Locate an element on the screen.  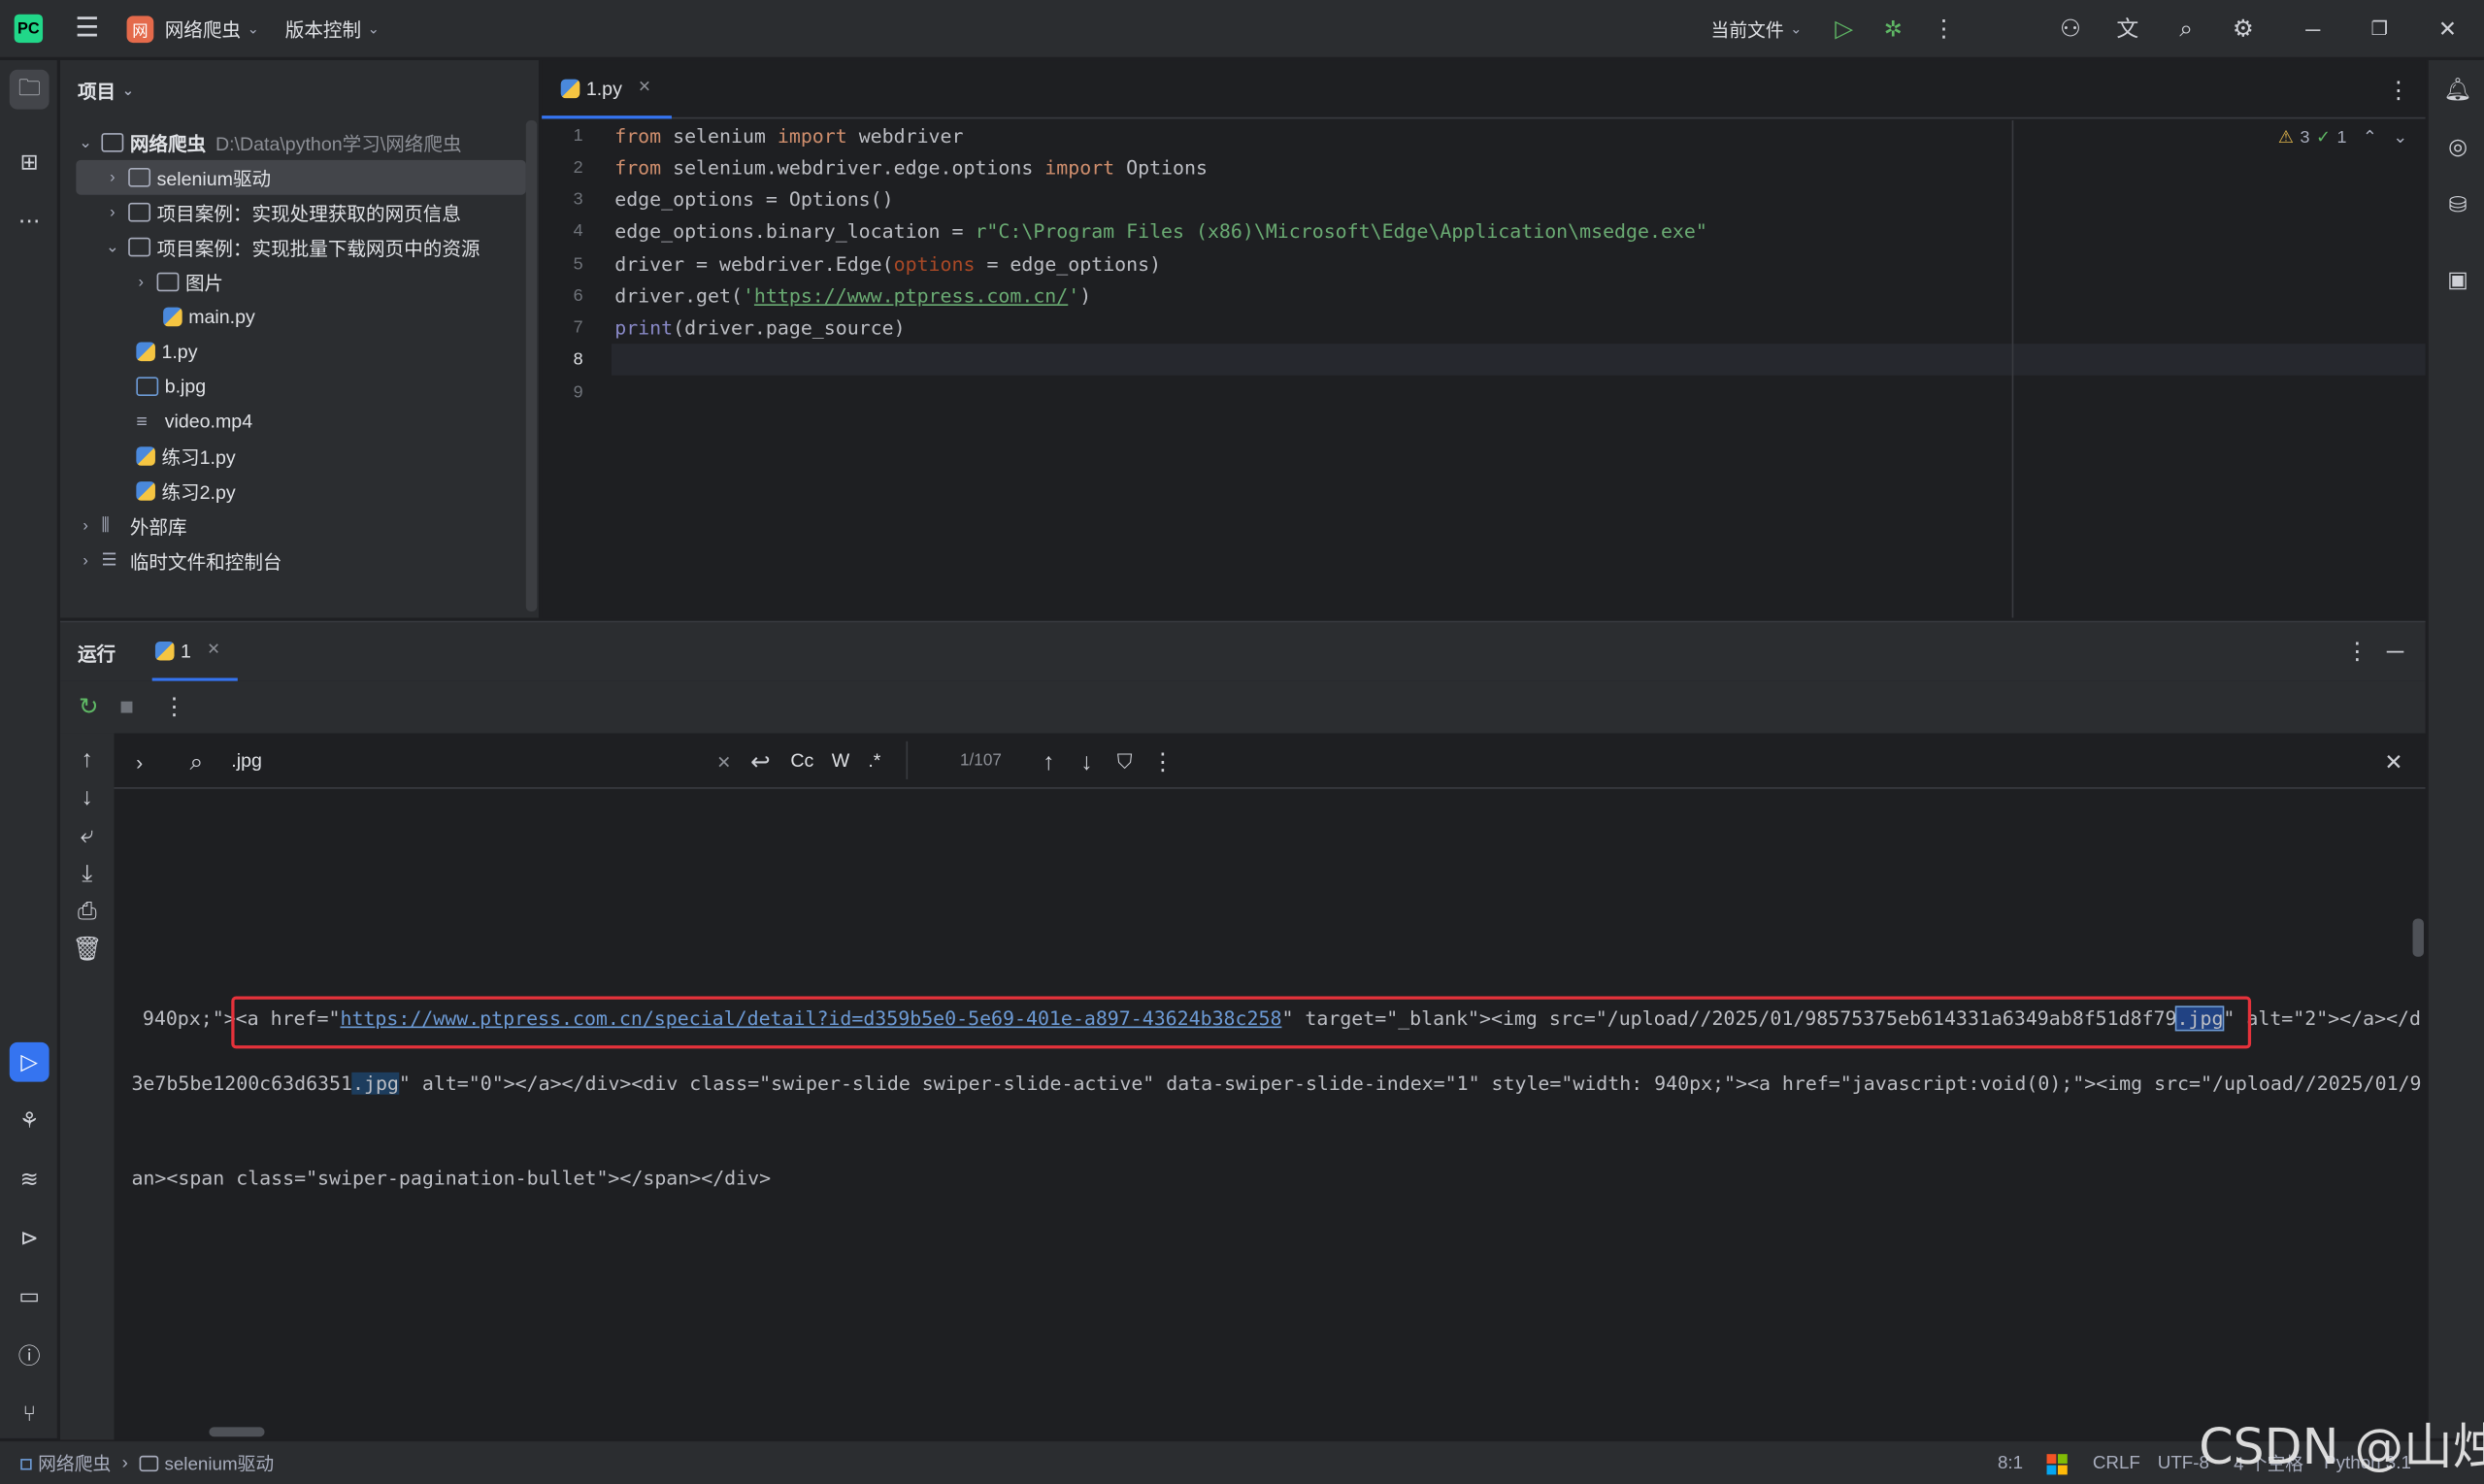
minimize-icon: ─ is located at coordinates (2313, 29).